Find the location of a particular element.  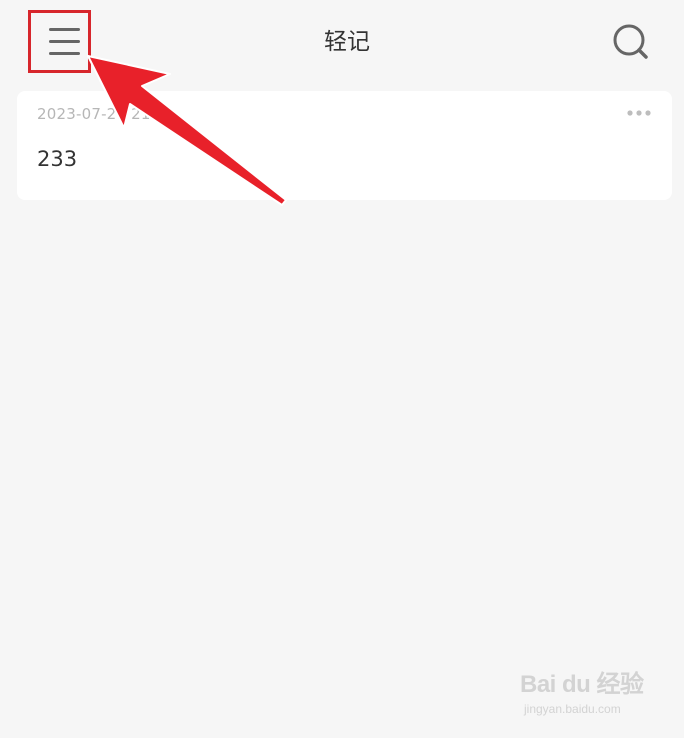

note-date: 2023-07-29 21 is located at coordinates (94, 114).